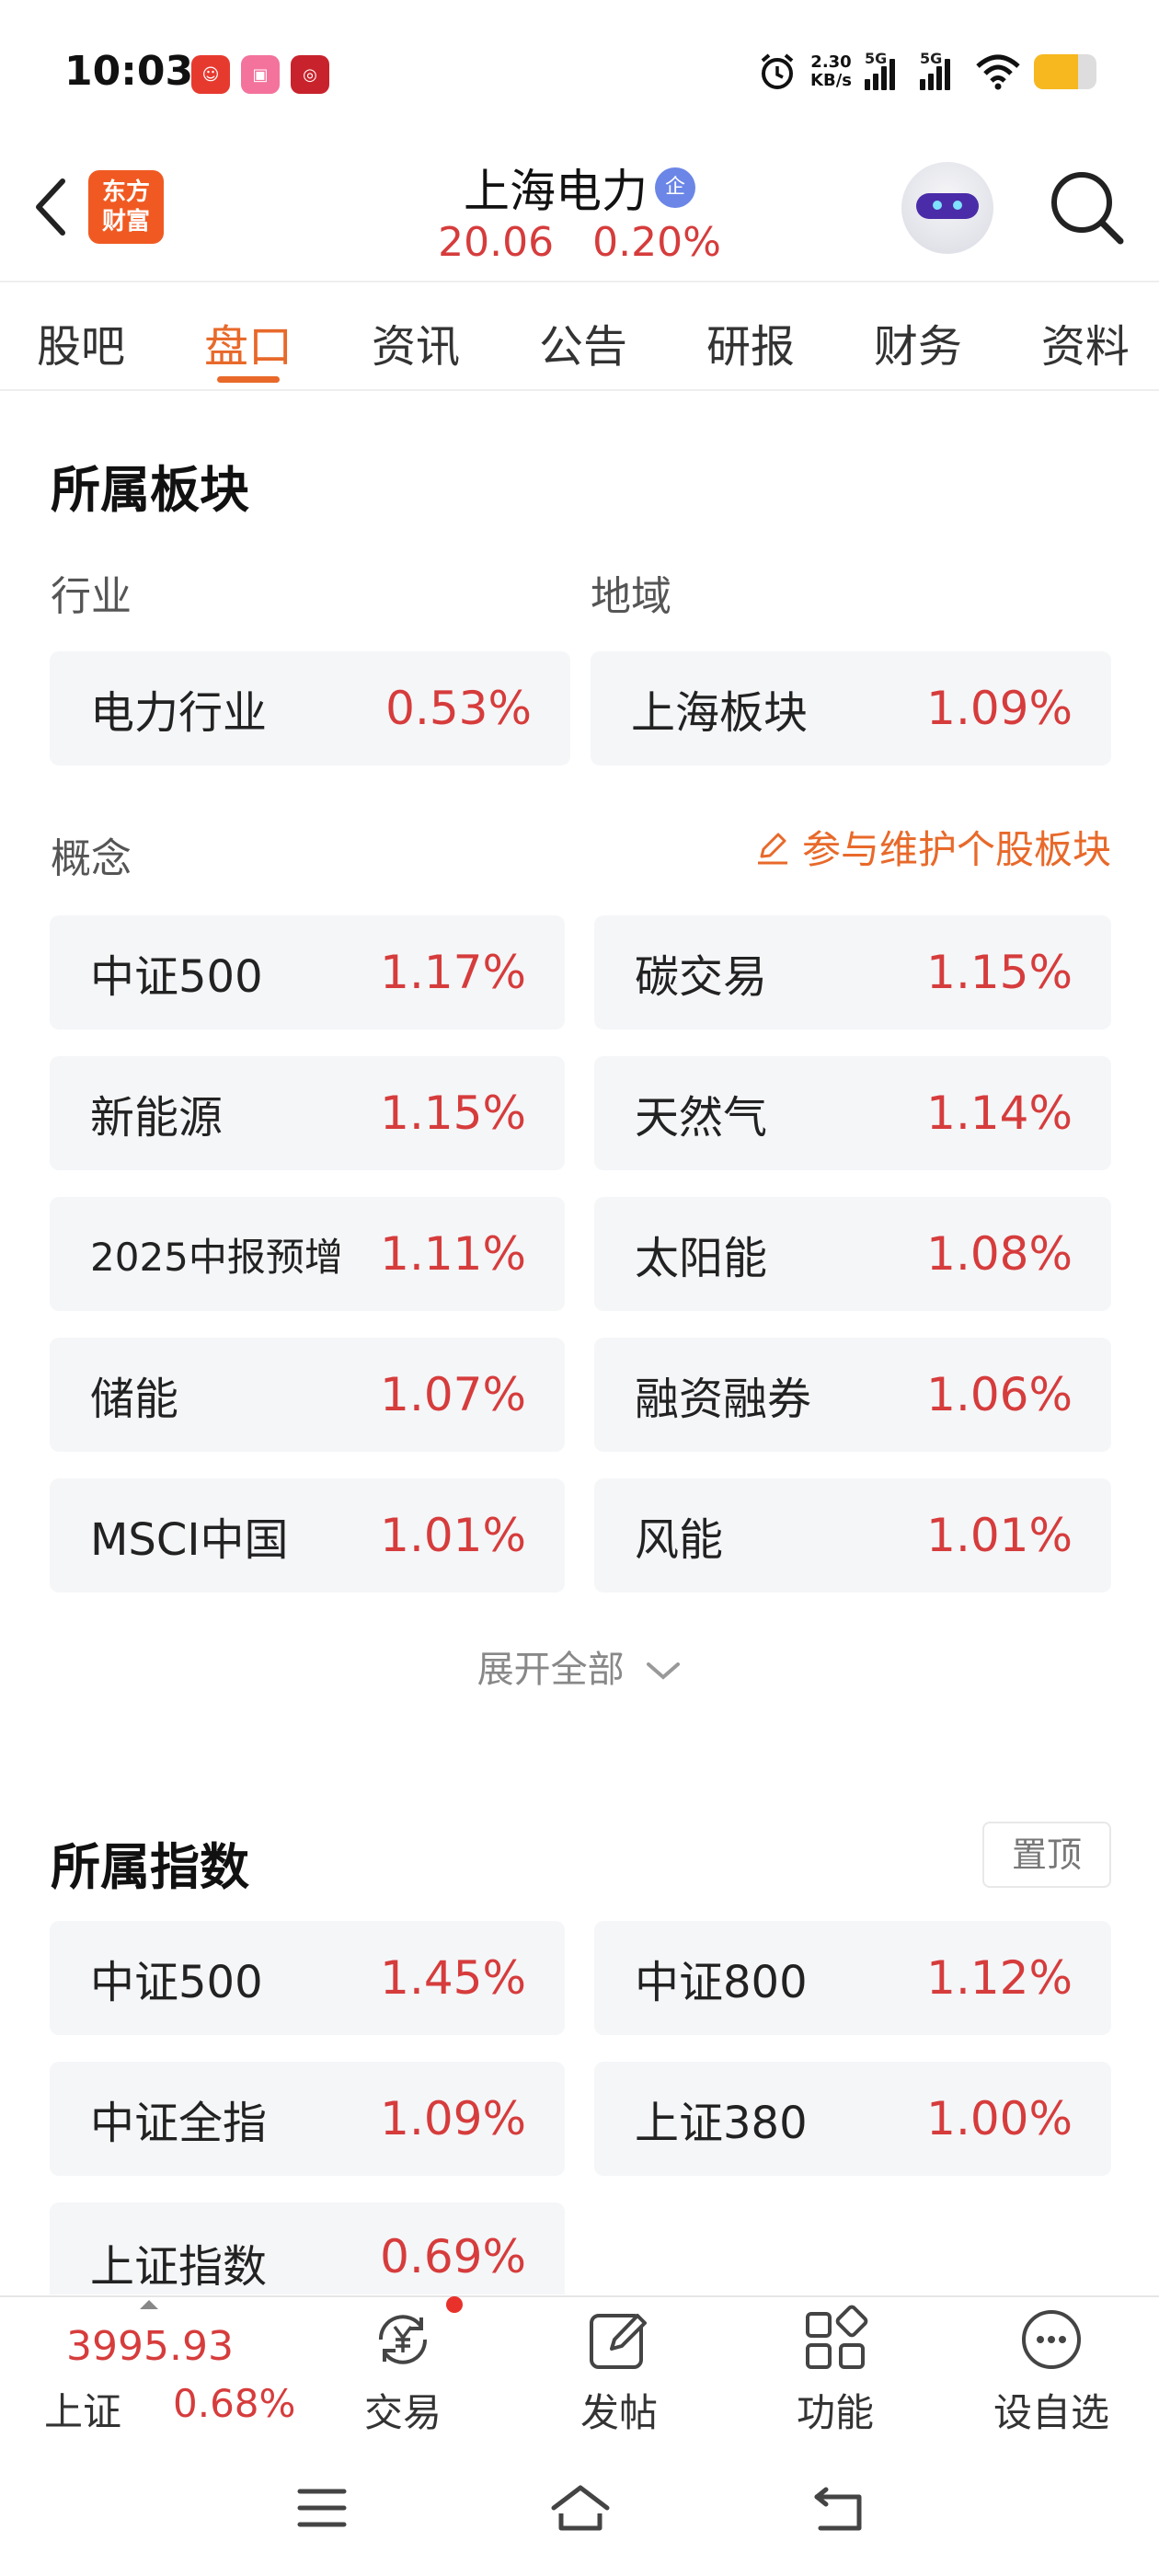  What do you see at coordinates (453, 2118) in the screenshot?
I see `card-pct: 1.09%` at bounding box center [453, 2118].